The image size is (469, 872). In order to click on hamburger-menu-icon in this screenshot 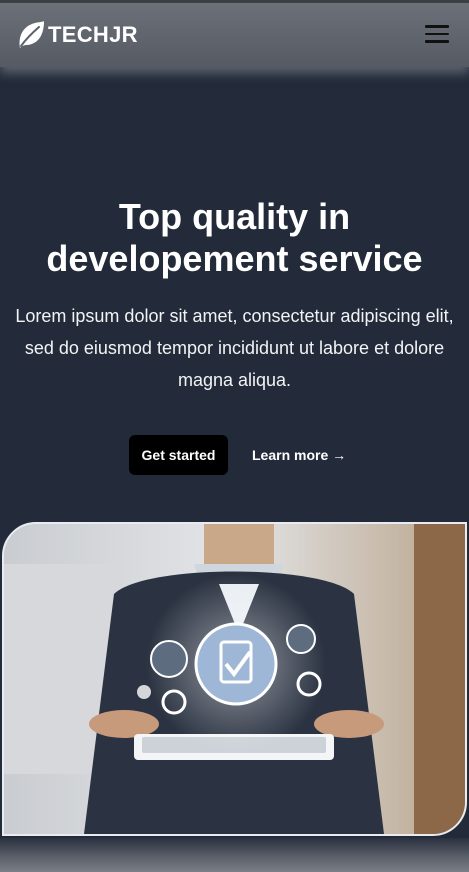, I will do `click(437, 35)`.